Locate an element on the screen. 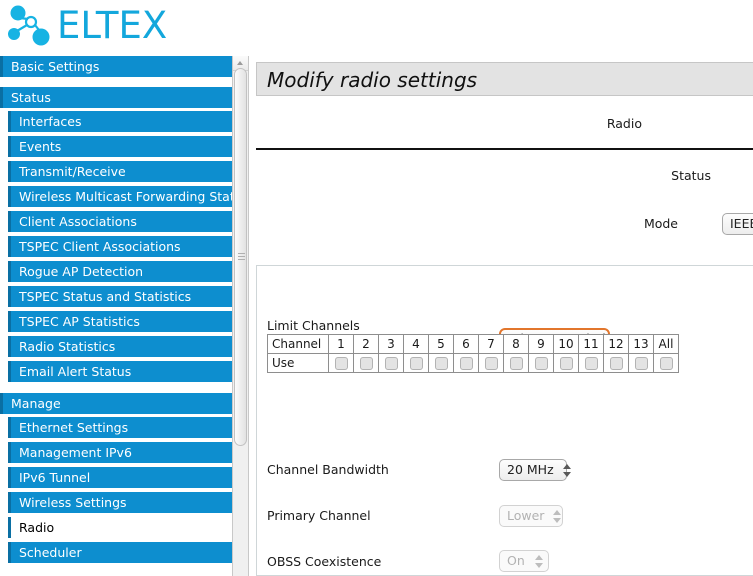 The width and height of the screenshot is (753, 576). sidebar-item-label: IPv6 Tunnel is located at coordinates (55, 477).